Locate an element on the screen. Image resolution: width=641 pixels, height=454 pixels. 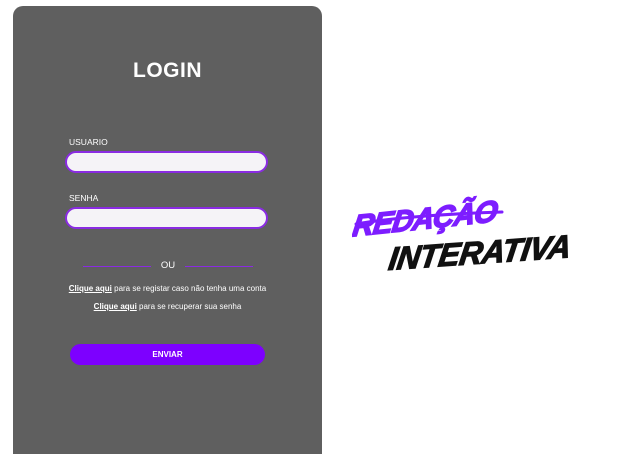
recover-password-link: Clique aqui is located at coordinates (115, 306).